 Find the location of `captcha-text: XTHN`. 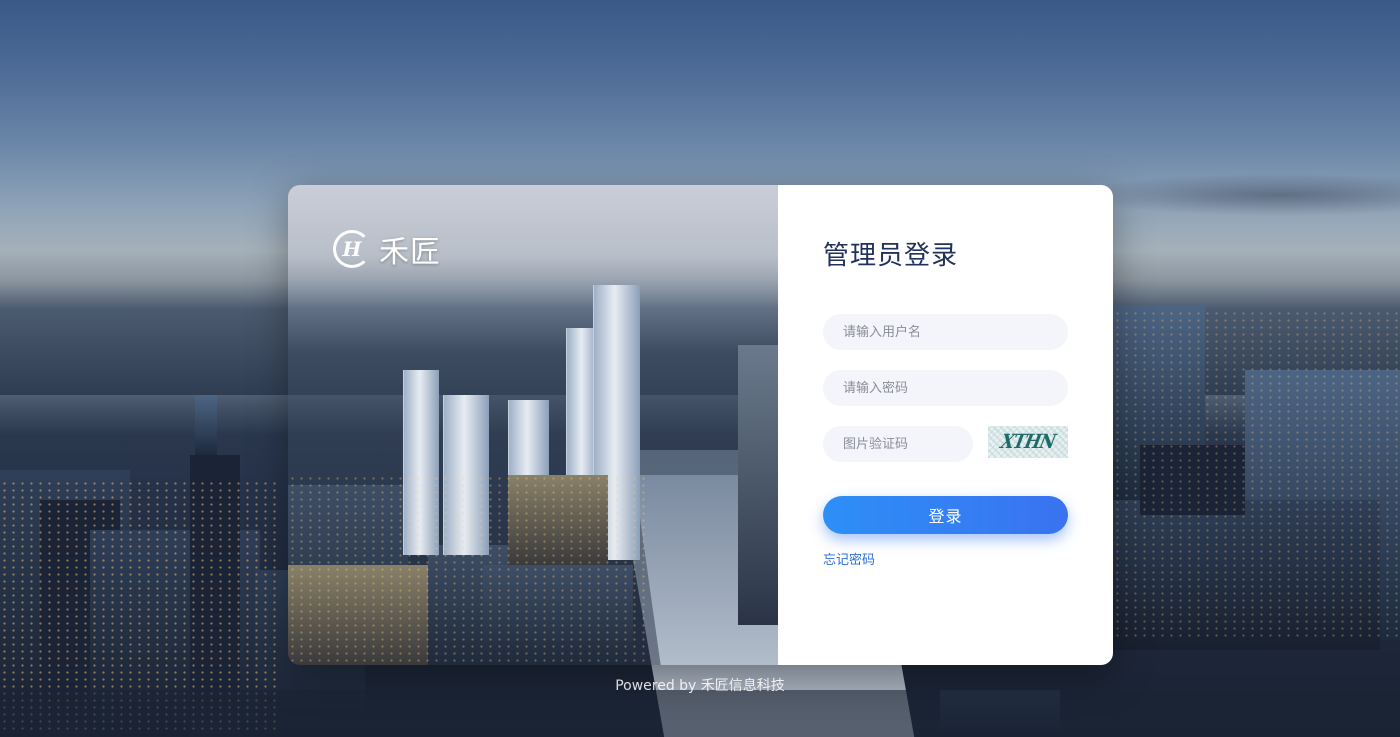

captcha-text: XTHN is located at coordinates (1028, 442).